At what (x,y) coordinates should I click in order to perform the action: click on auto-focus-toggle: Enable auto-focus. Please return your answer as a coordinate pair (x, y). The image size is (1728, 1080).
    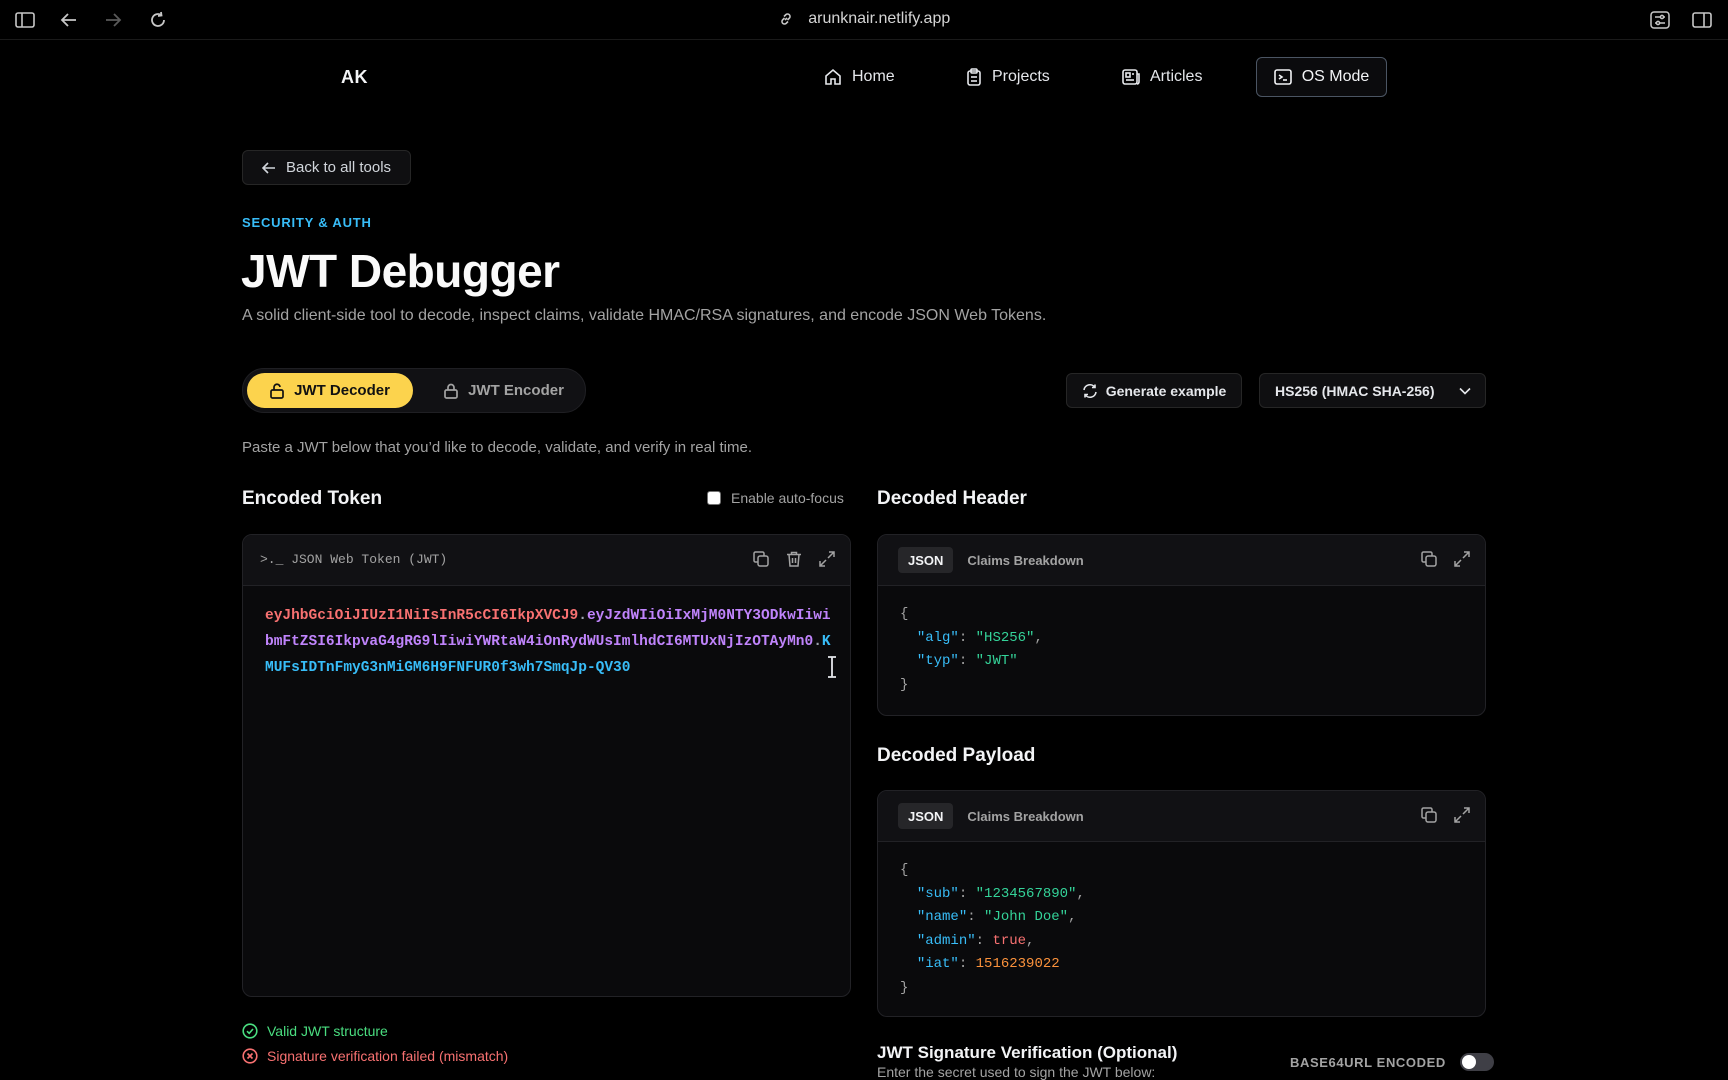
    Looking at the image, I should click on (775, 498).